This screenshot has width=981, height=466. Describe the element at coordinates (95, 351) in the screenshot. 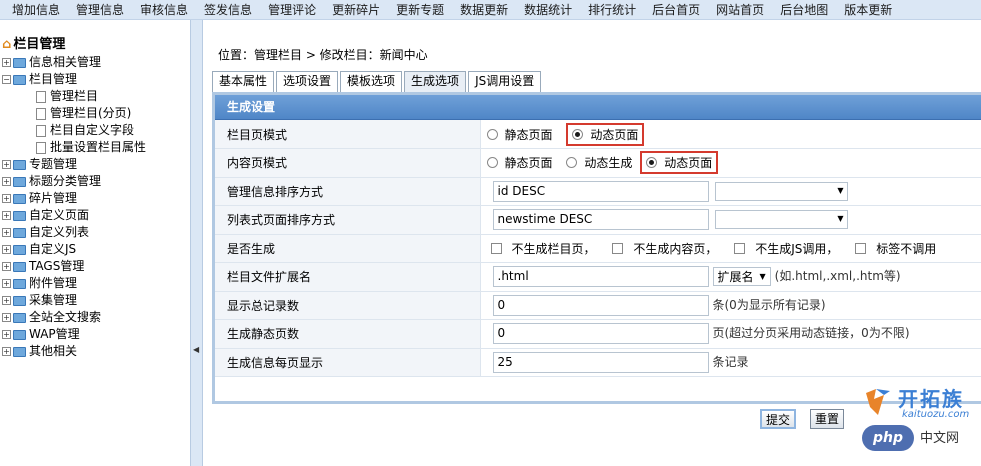

I see `sidebar-item: + 其他相关` at that location.